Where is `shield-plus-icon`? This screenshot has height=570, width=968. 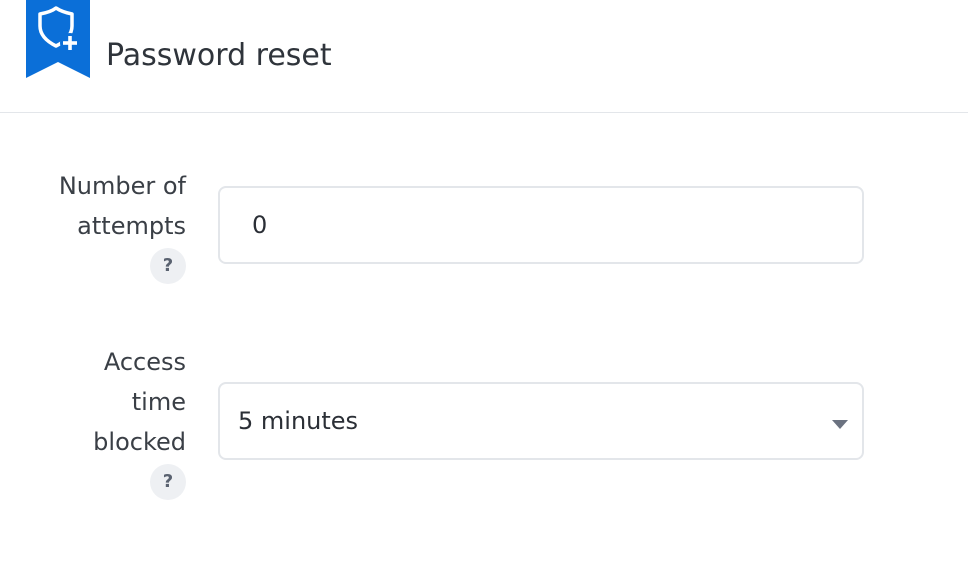
shield-plus-icon is located at coordinates (58, 39).